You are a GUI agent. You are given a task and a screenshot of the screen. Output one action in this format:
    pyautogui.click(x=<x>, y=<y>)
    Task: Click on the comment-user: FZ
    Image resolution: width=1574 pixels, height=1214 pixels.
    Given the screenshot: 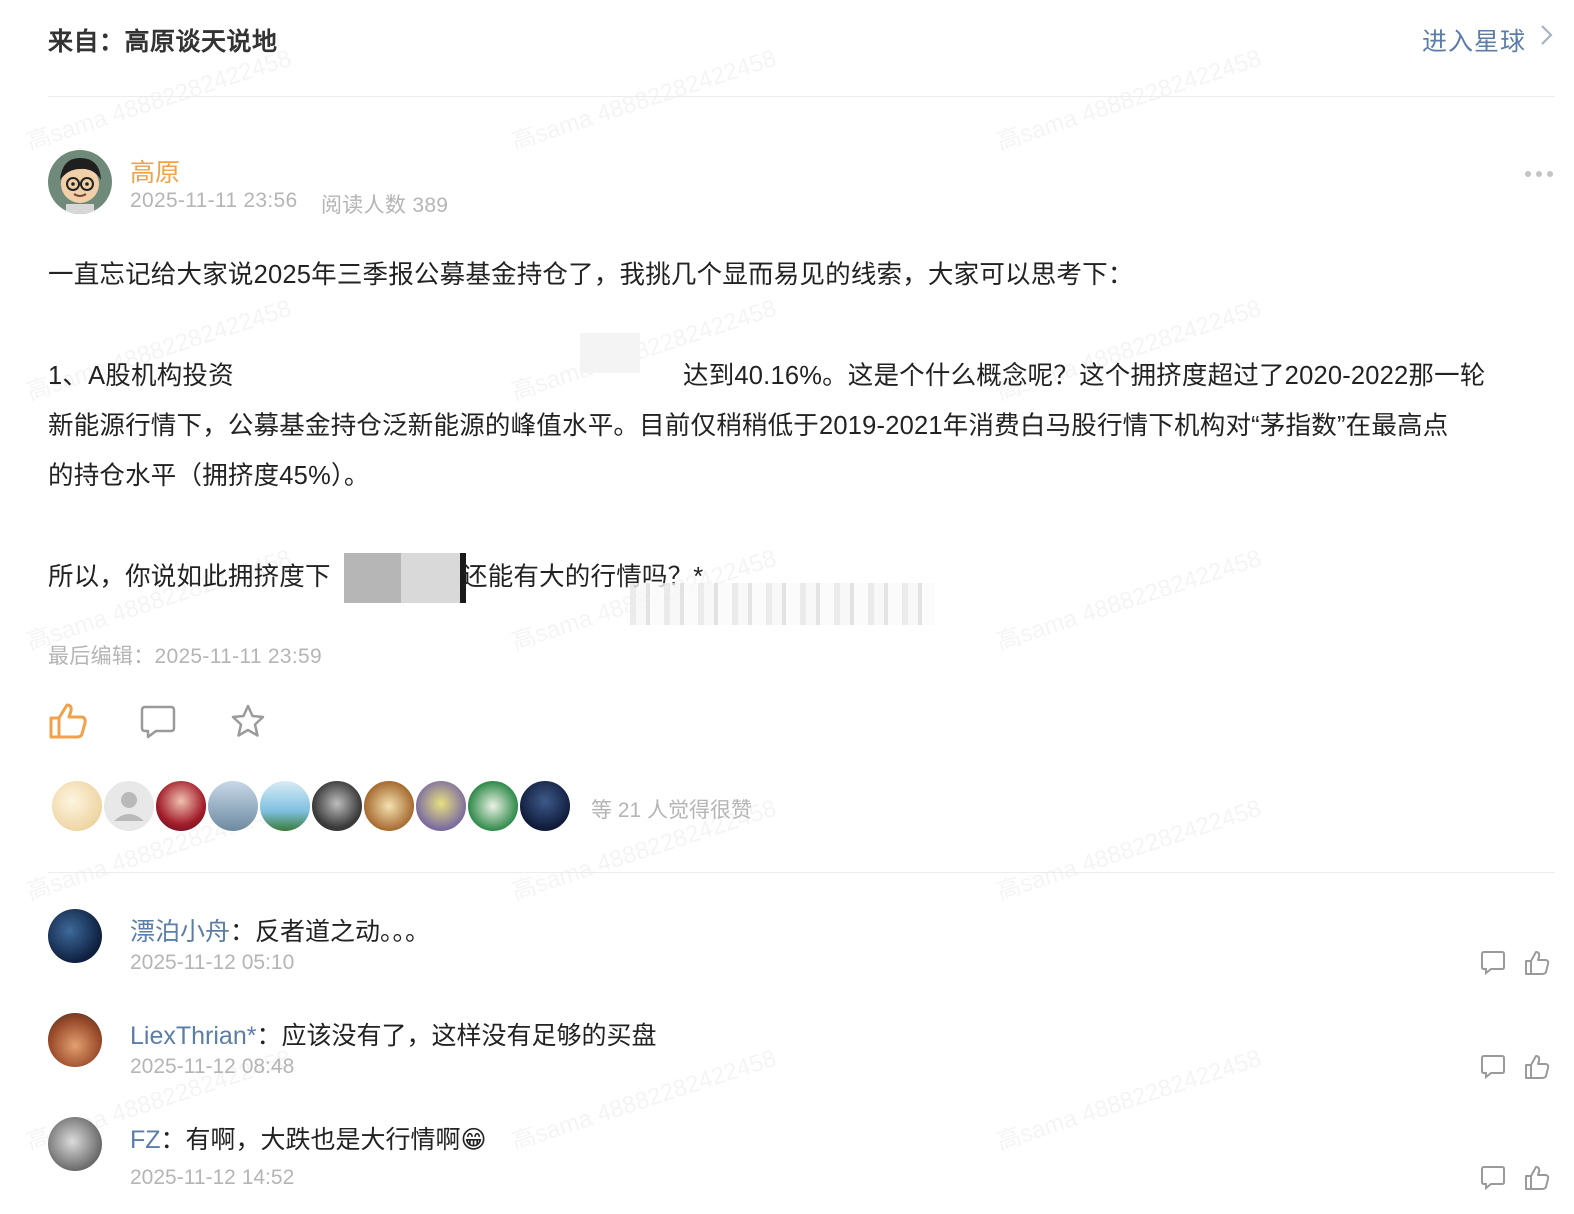 What is the action you would take?
    pyautogui.click(x=145, y=1140)
    